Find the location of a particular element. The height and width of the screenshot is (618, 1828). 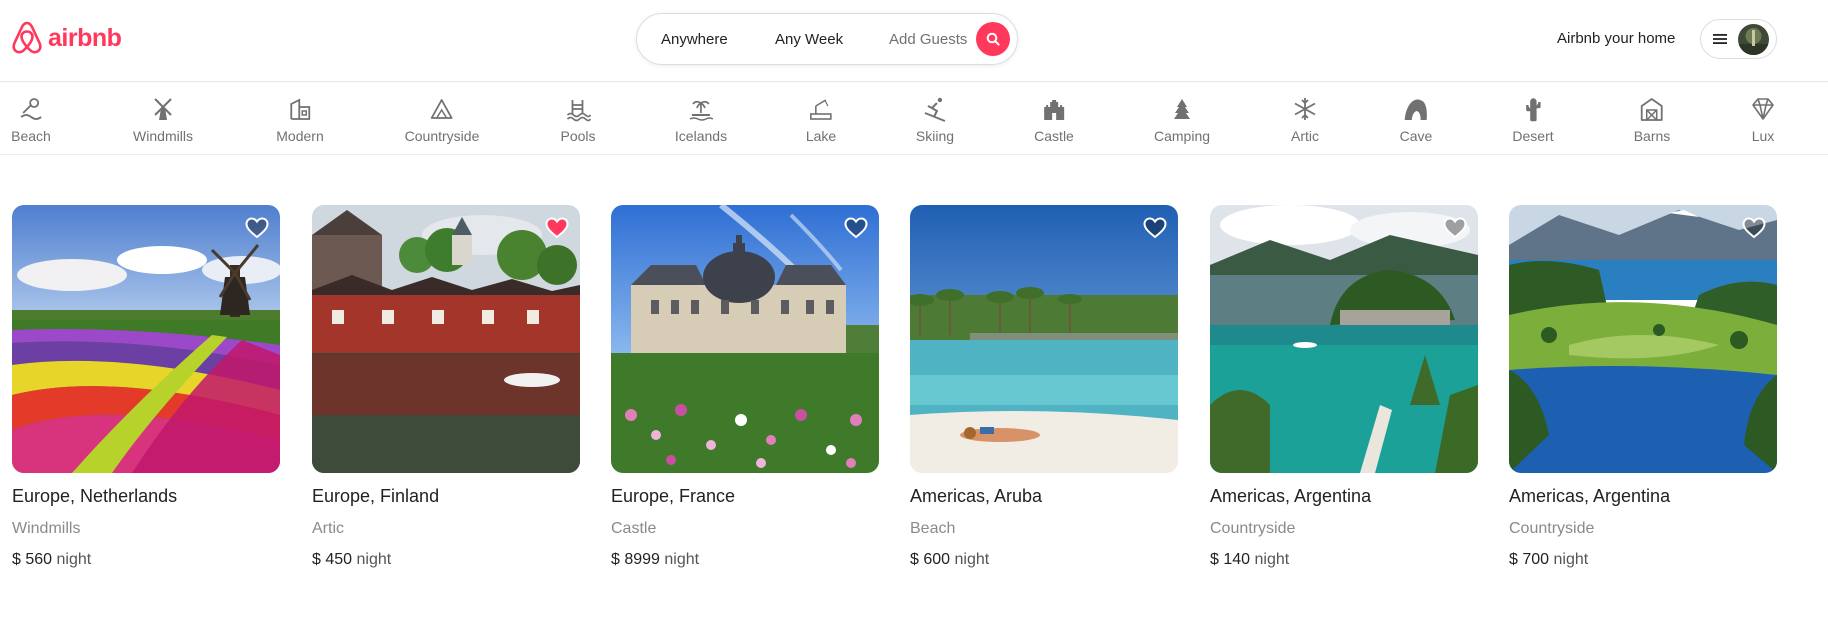

category-windmills: Windmills is located at coordinates (163, 120).